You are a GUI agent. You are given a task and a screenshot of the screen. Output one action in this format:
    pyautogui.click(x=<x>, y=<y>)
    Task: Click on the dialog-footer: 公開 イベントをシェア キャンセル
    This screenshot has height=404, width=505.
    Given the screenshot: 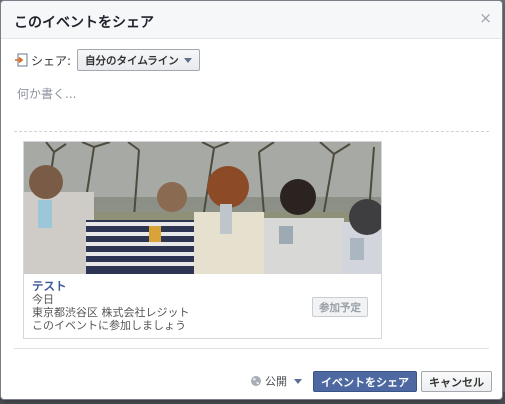 What is the action you would take?
    pyautogui.click(x=251, y=381)
    